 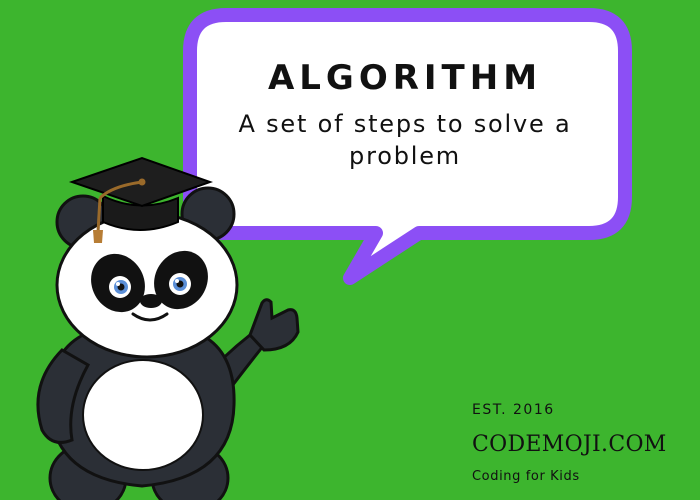 I want to click on panda-nose, so click(x=151, y=301).